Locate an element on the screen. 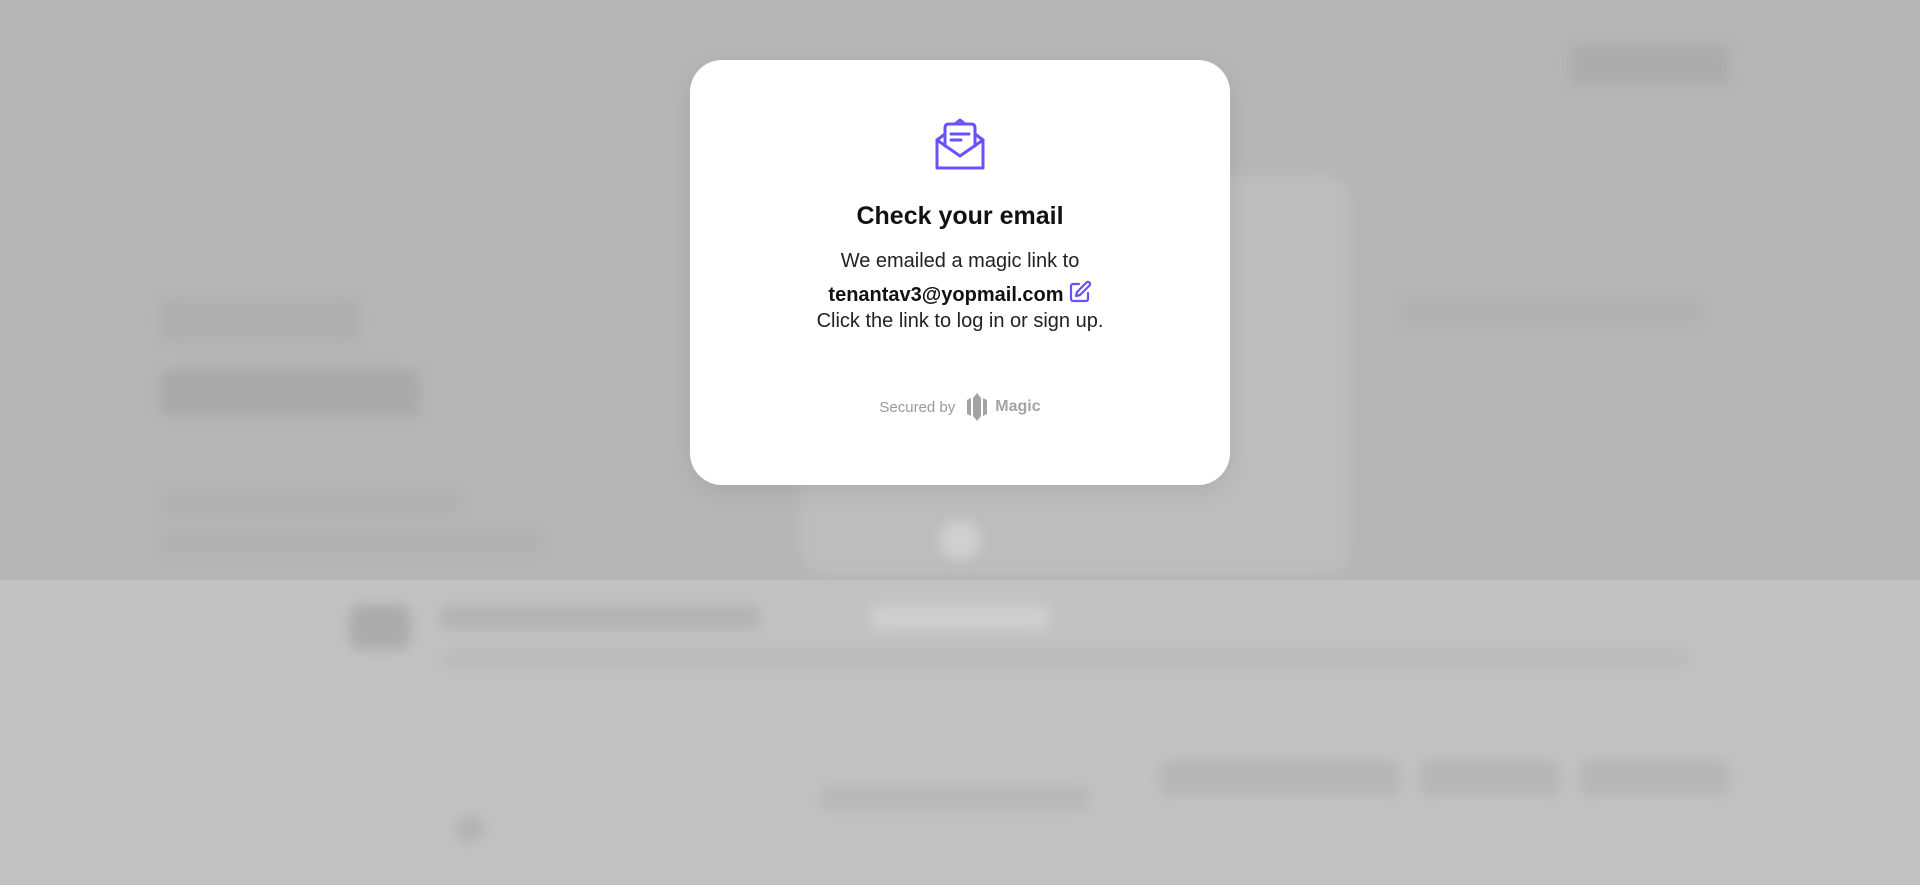 The image size is (1920, 885). email-line: tenantav3@yopmail.com is located at coordinates (960, 293).